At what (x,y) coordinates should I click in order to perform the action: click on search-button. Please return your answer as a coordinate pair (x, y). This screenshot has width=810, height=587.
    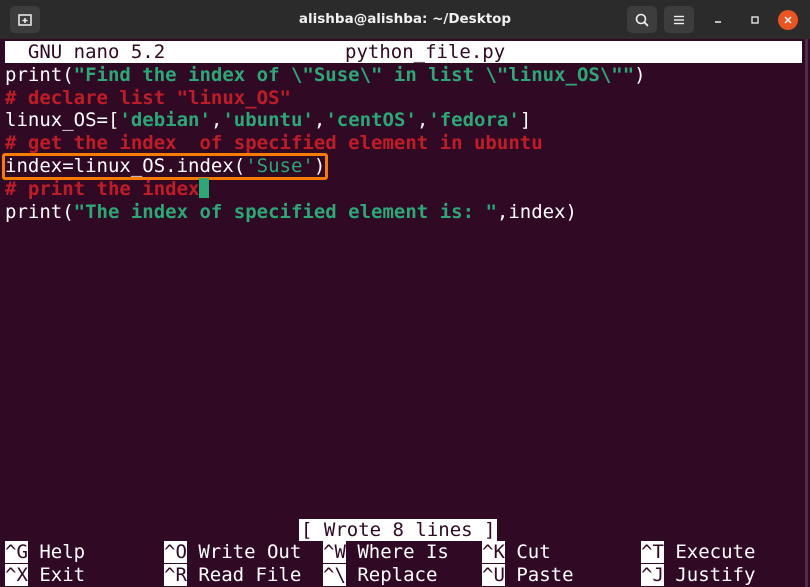
    Looking at the image, I should click on (642, 19).